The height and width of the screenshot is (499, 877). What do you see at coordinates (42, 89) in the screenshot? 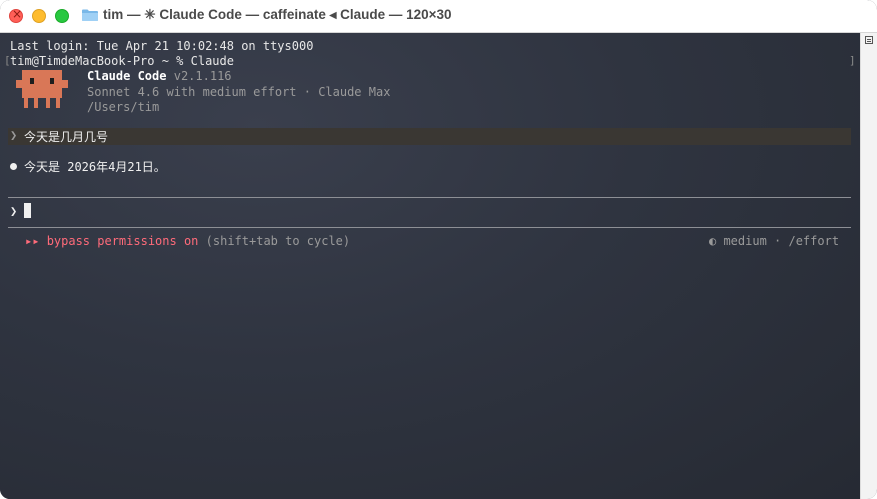
I see `claude-mascot-icon` at bounding box center [42, 89].